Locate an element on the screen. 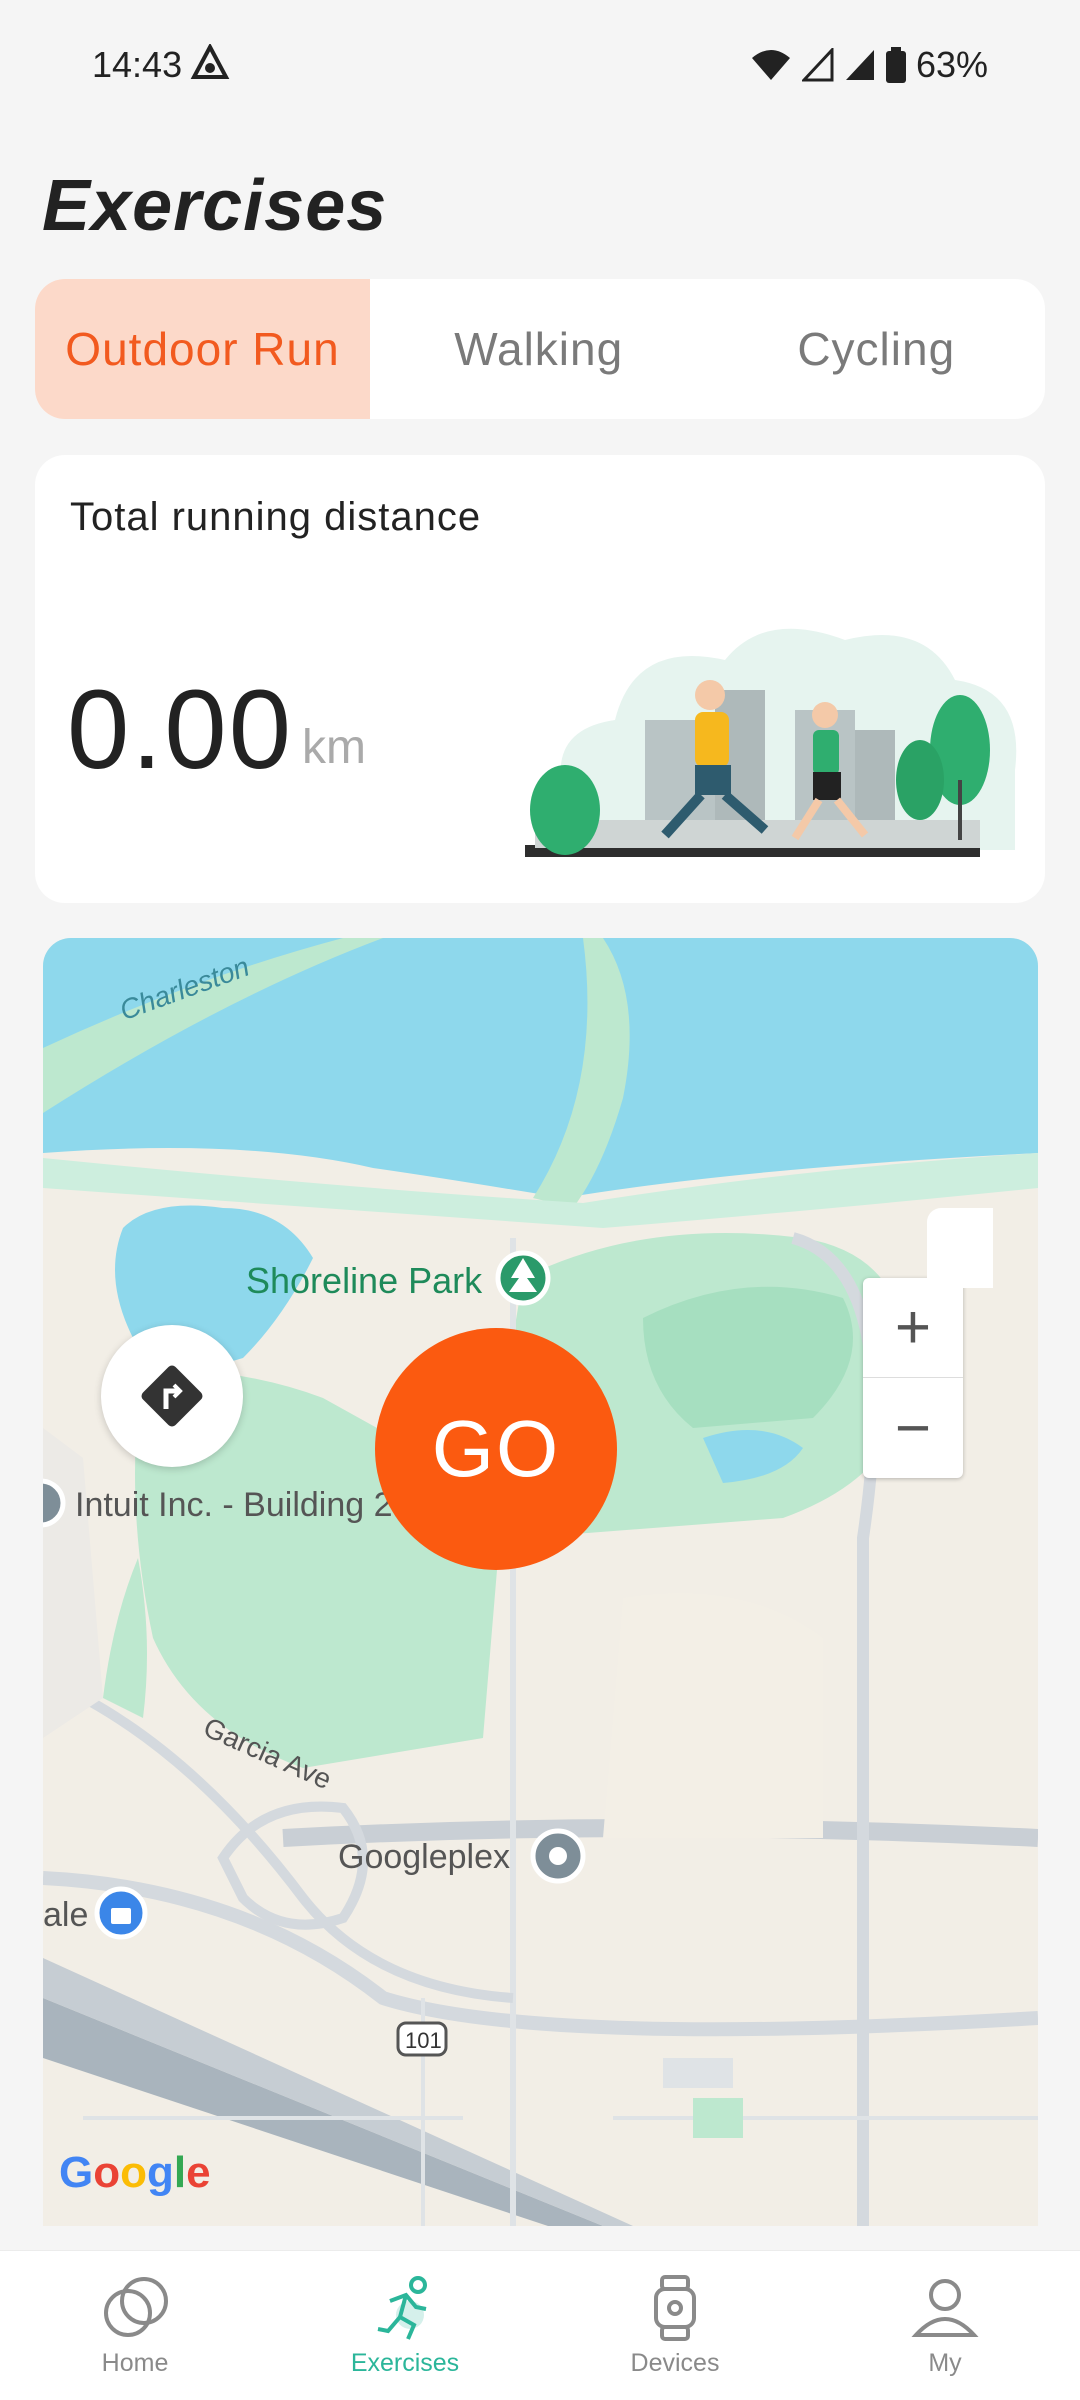 This screenshot has height=2400, width=1080. nav-item-exercises: Exercises is located at coordinates (405, 2325).